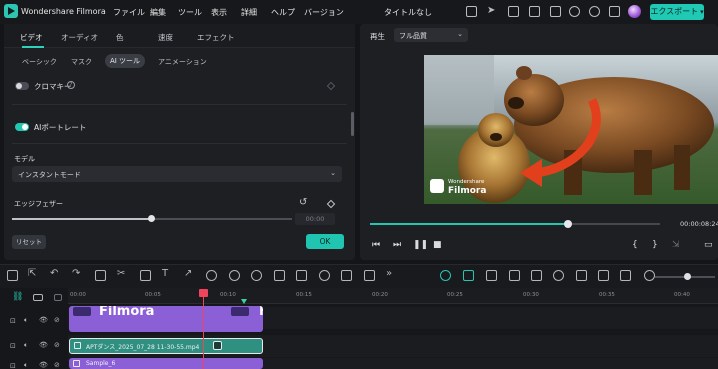 This screenshot has width=718, height=369. I want to click on grid-icon, so click(614, 11).